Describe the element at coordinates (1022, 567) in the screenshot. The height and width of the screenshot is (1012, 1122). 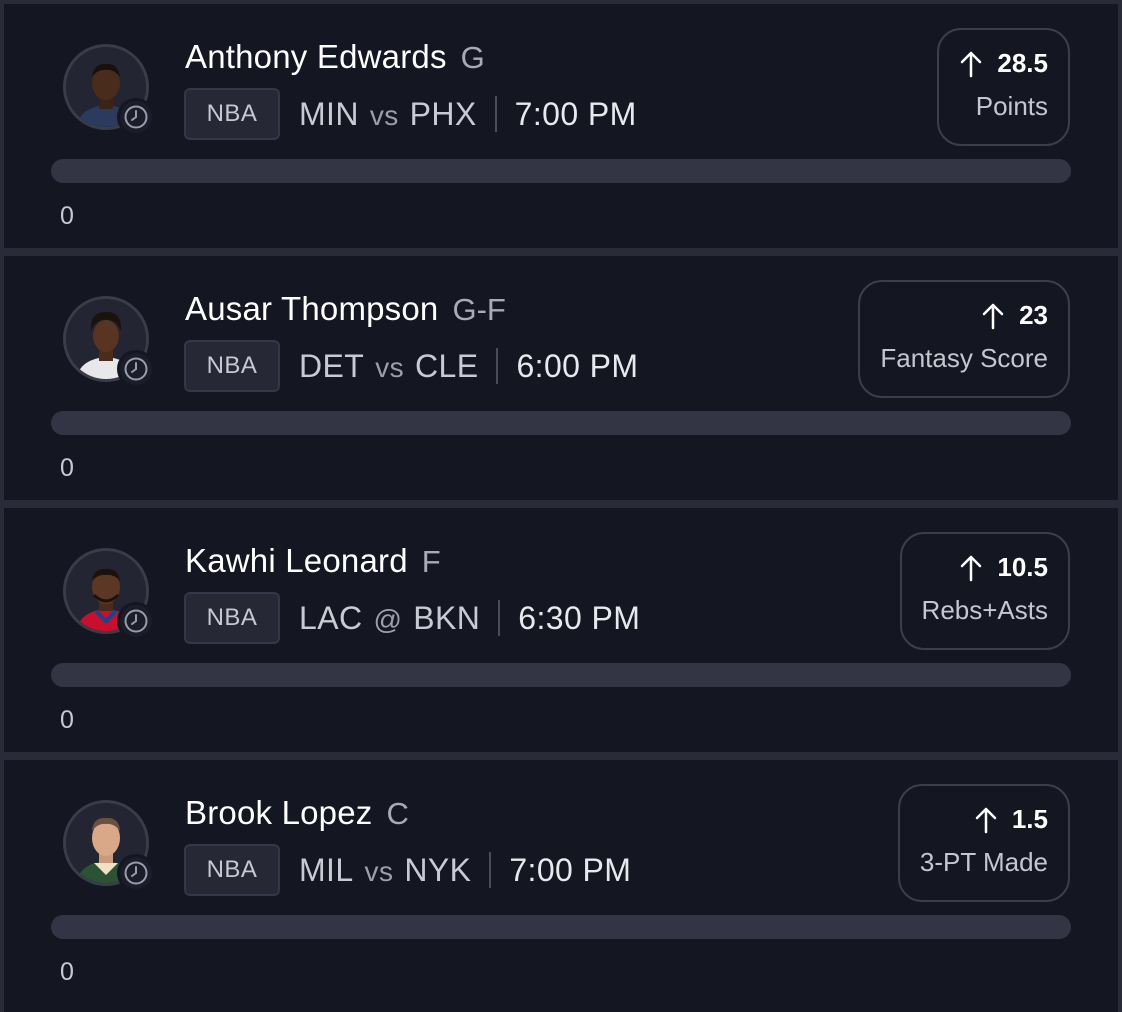
I see `line-value: 10.5` at that location.